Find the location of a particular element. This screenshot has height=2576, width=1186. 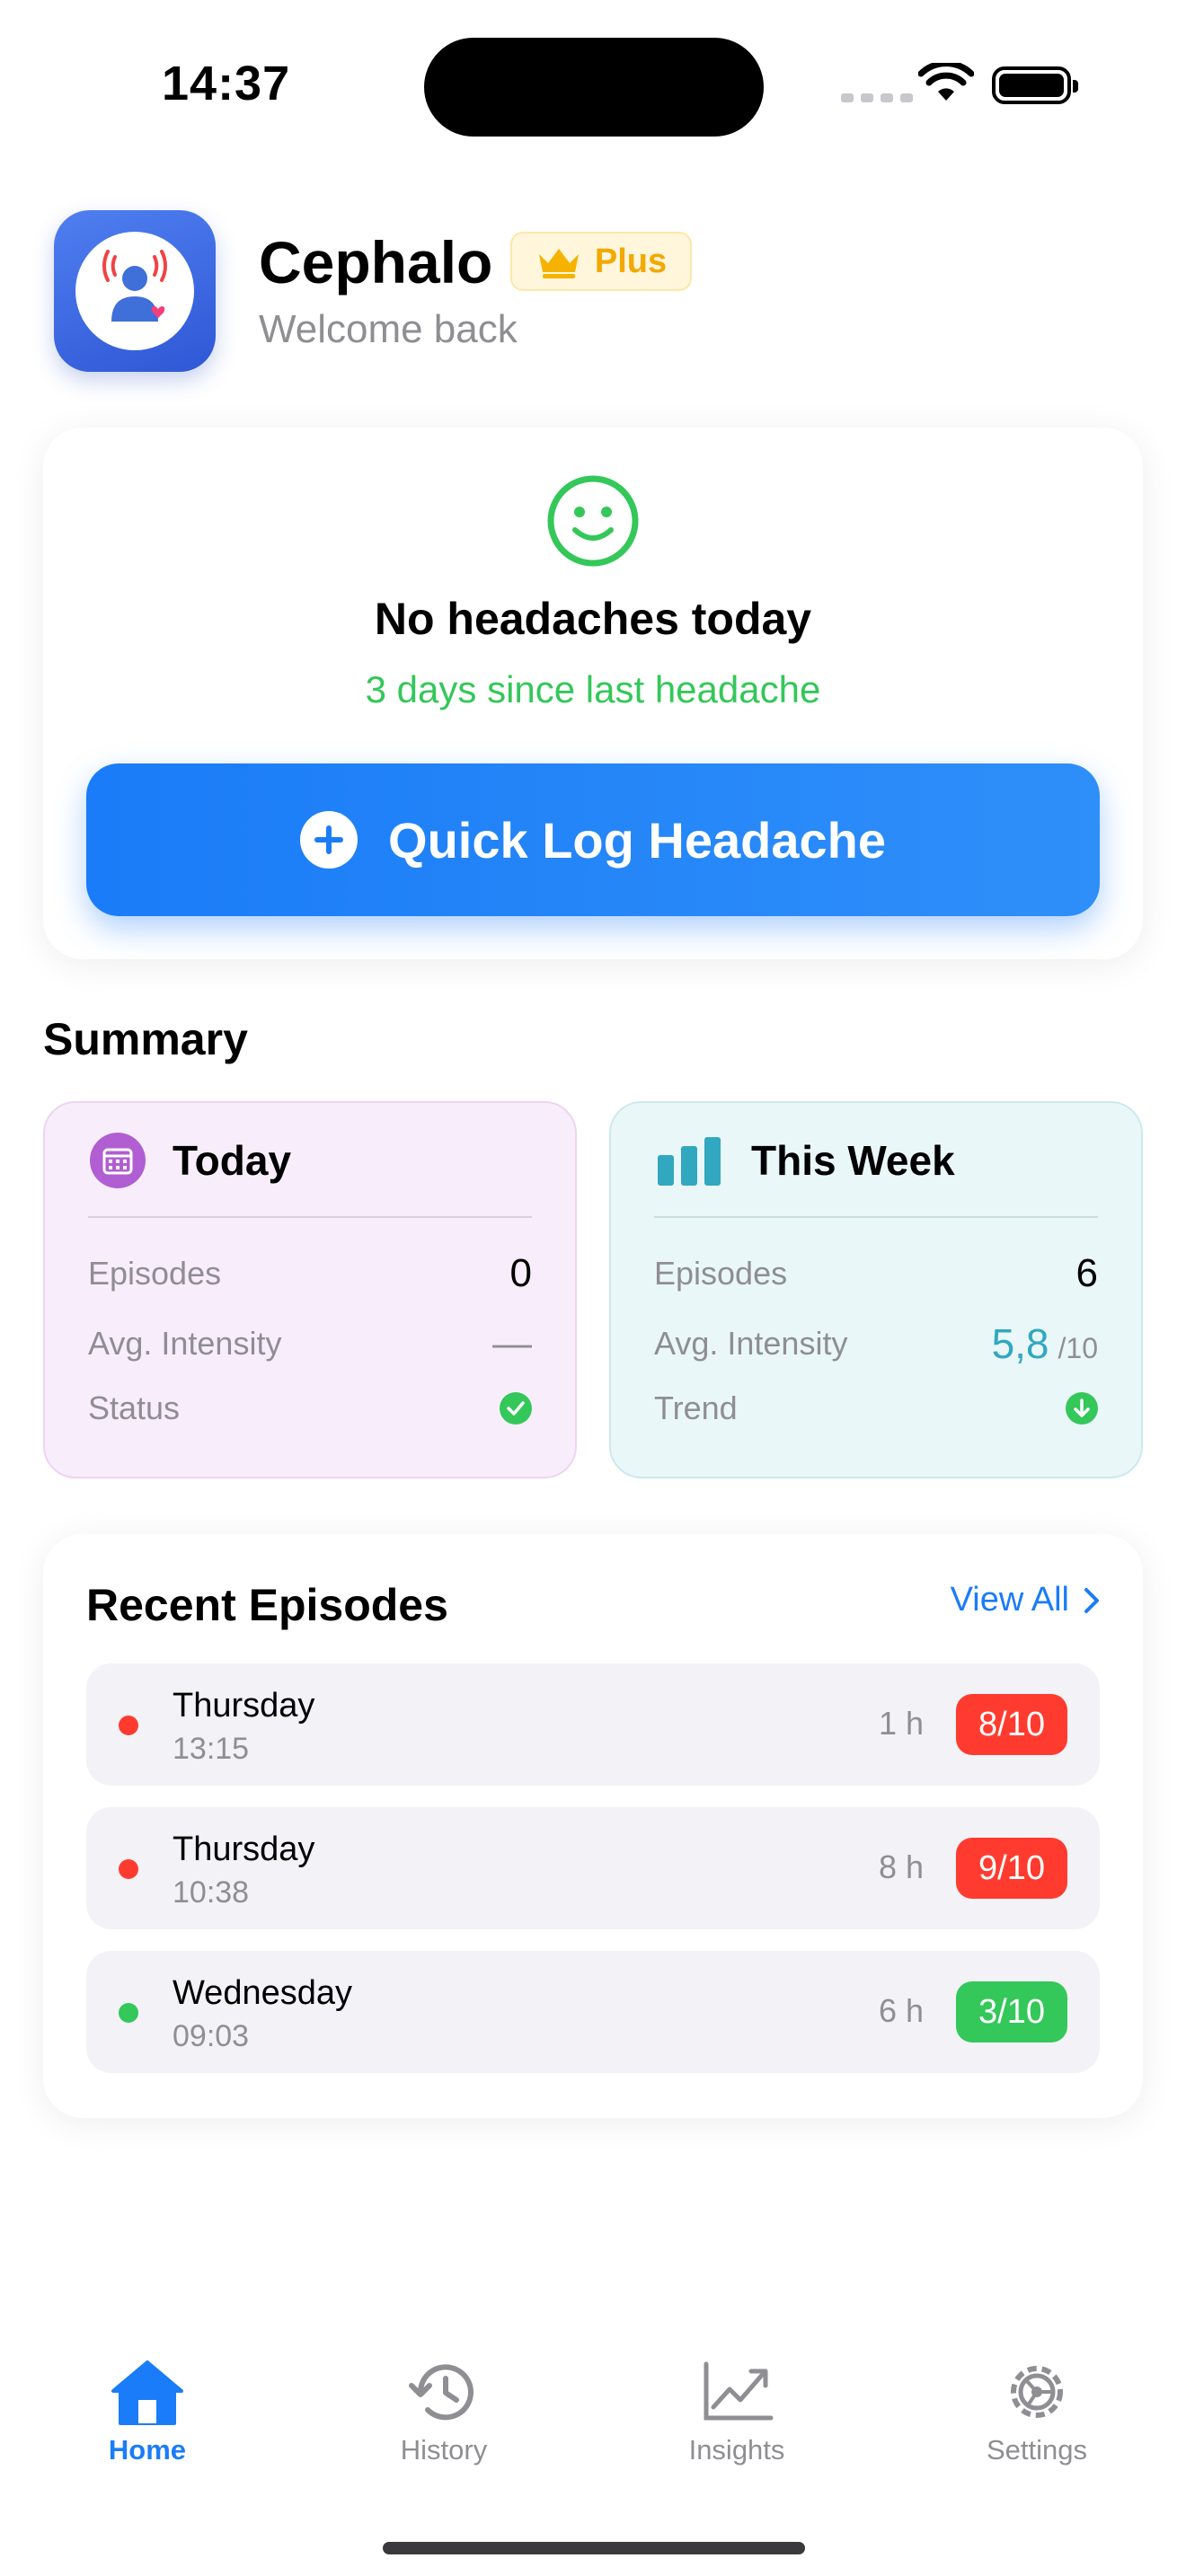

summary-row: Trend is located at coordinates (876, 1408).